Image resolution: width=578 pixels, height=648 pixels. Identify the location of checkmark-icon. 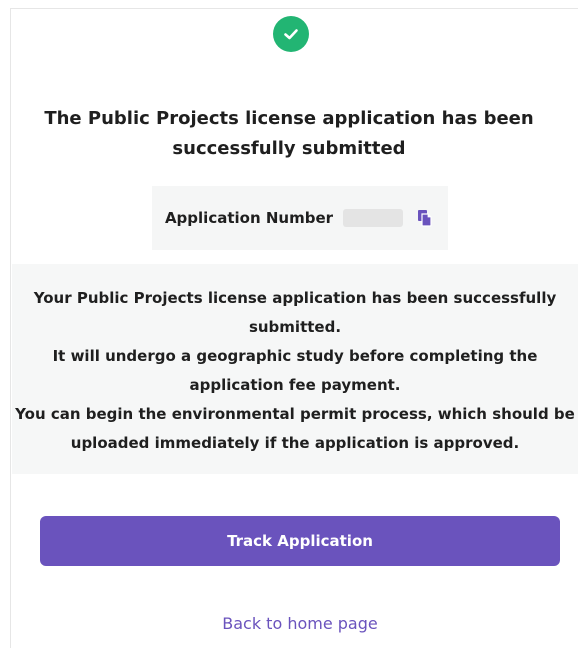
(291, 34).